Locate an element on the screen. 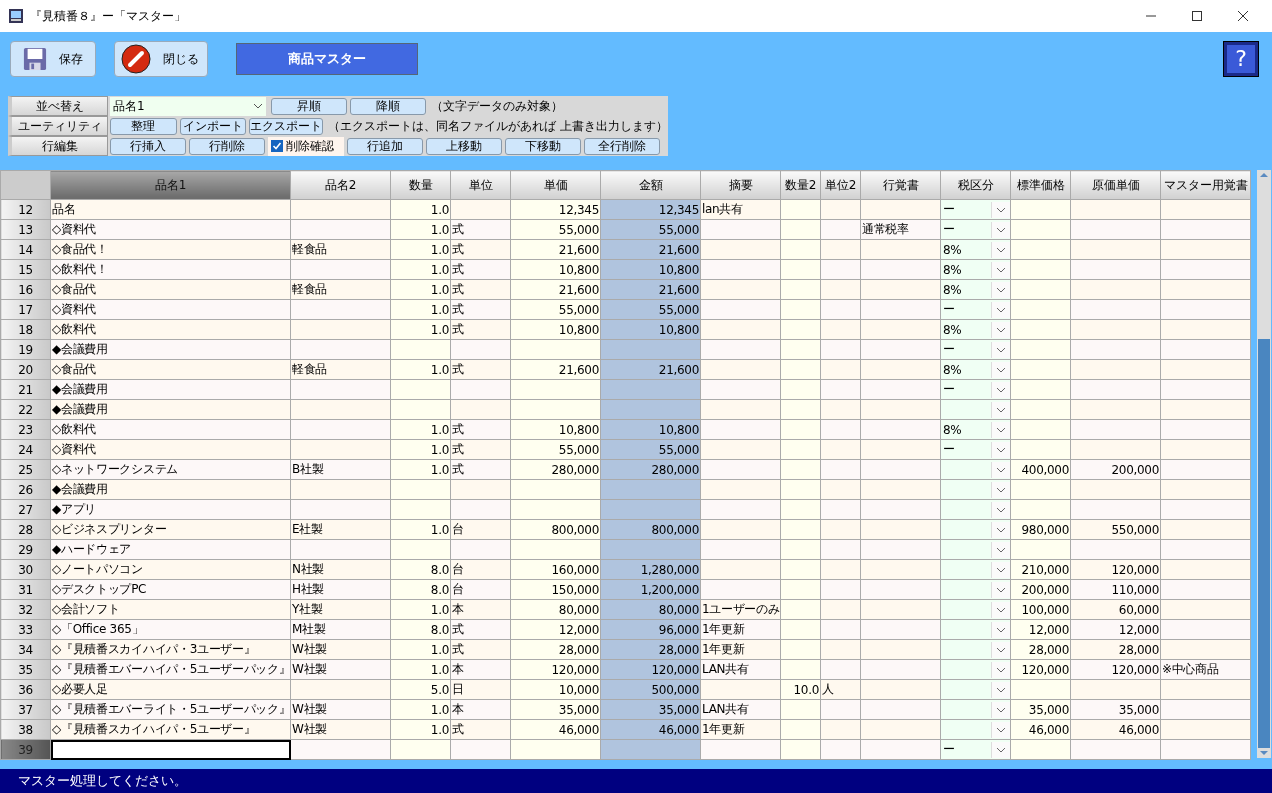 This screenshot has height=793, width=1272. save-button: 保存 is located at coordinates (53, 59).